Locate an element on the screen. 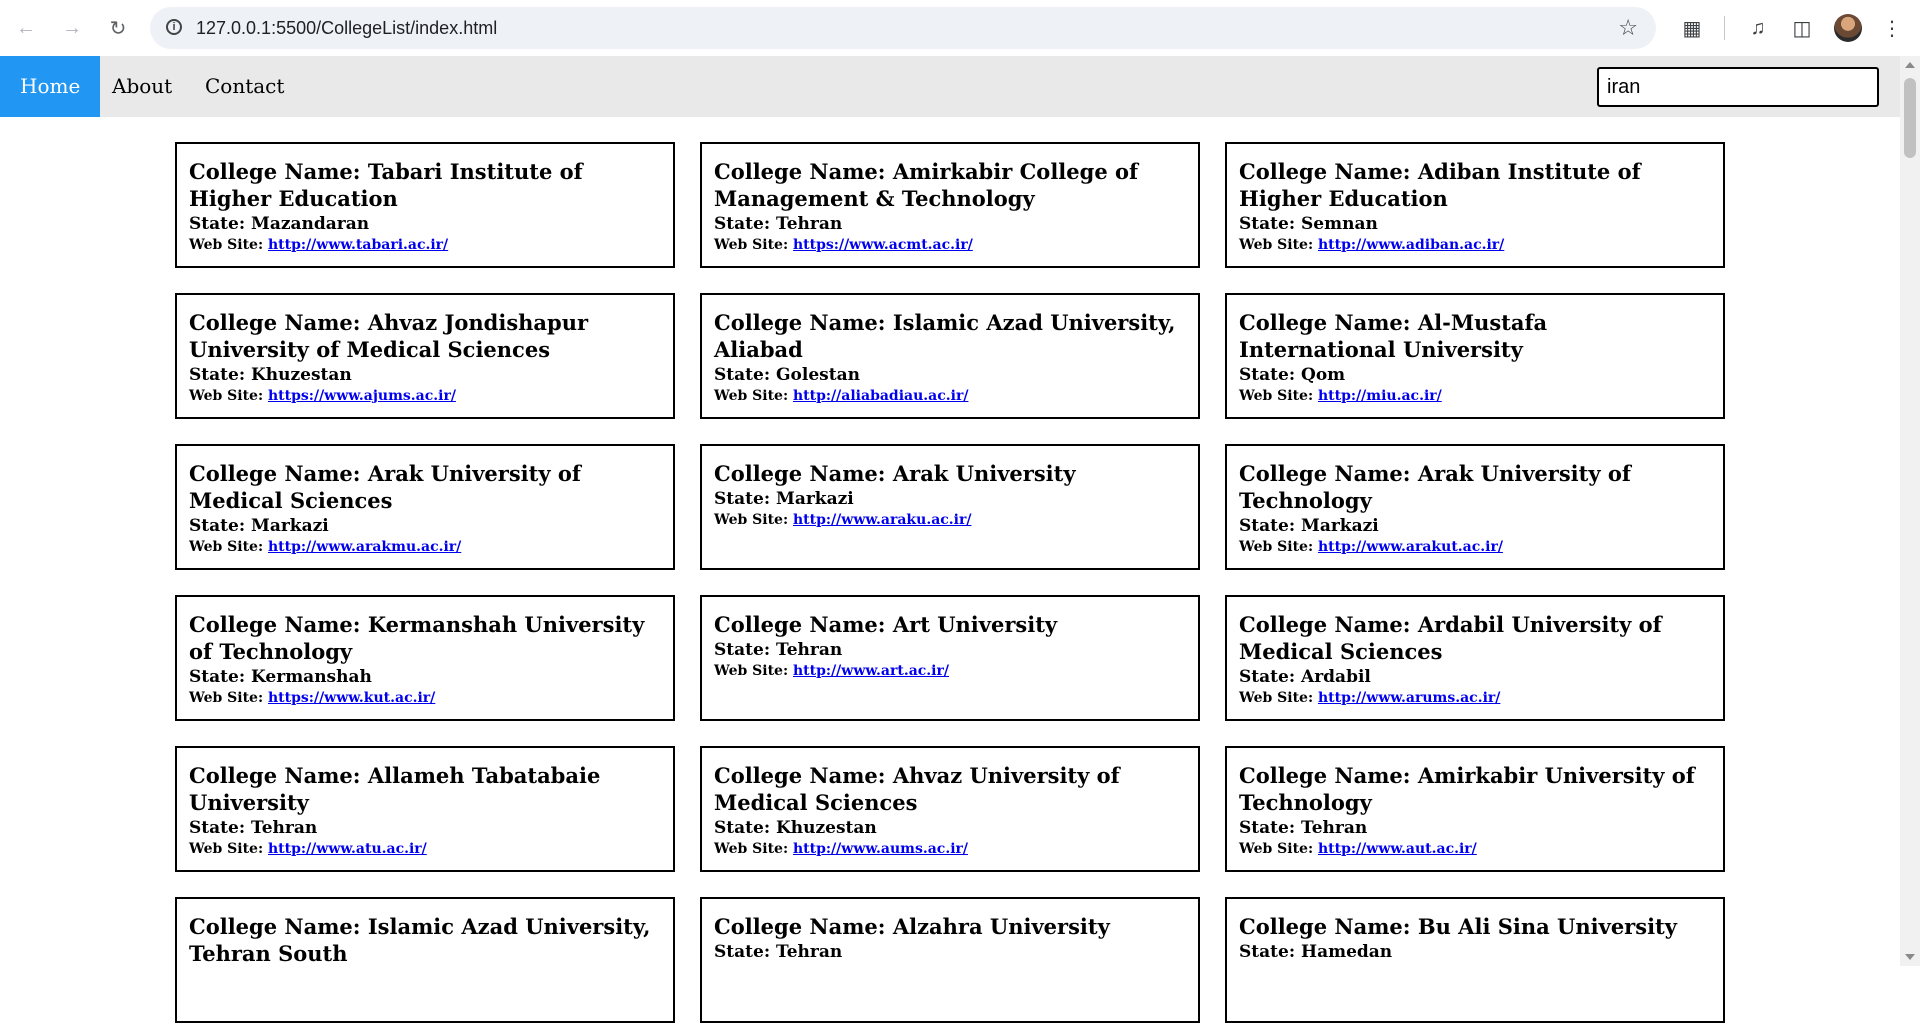 The height and width of the screenshot is (1023, 1920). website-link: http://www.araku.ac.ir/ is located at coordinates (882, 520).